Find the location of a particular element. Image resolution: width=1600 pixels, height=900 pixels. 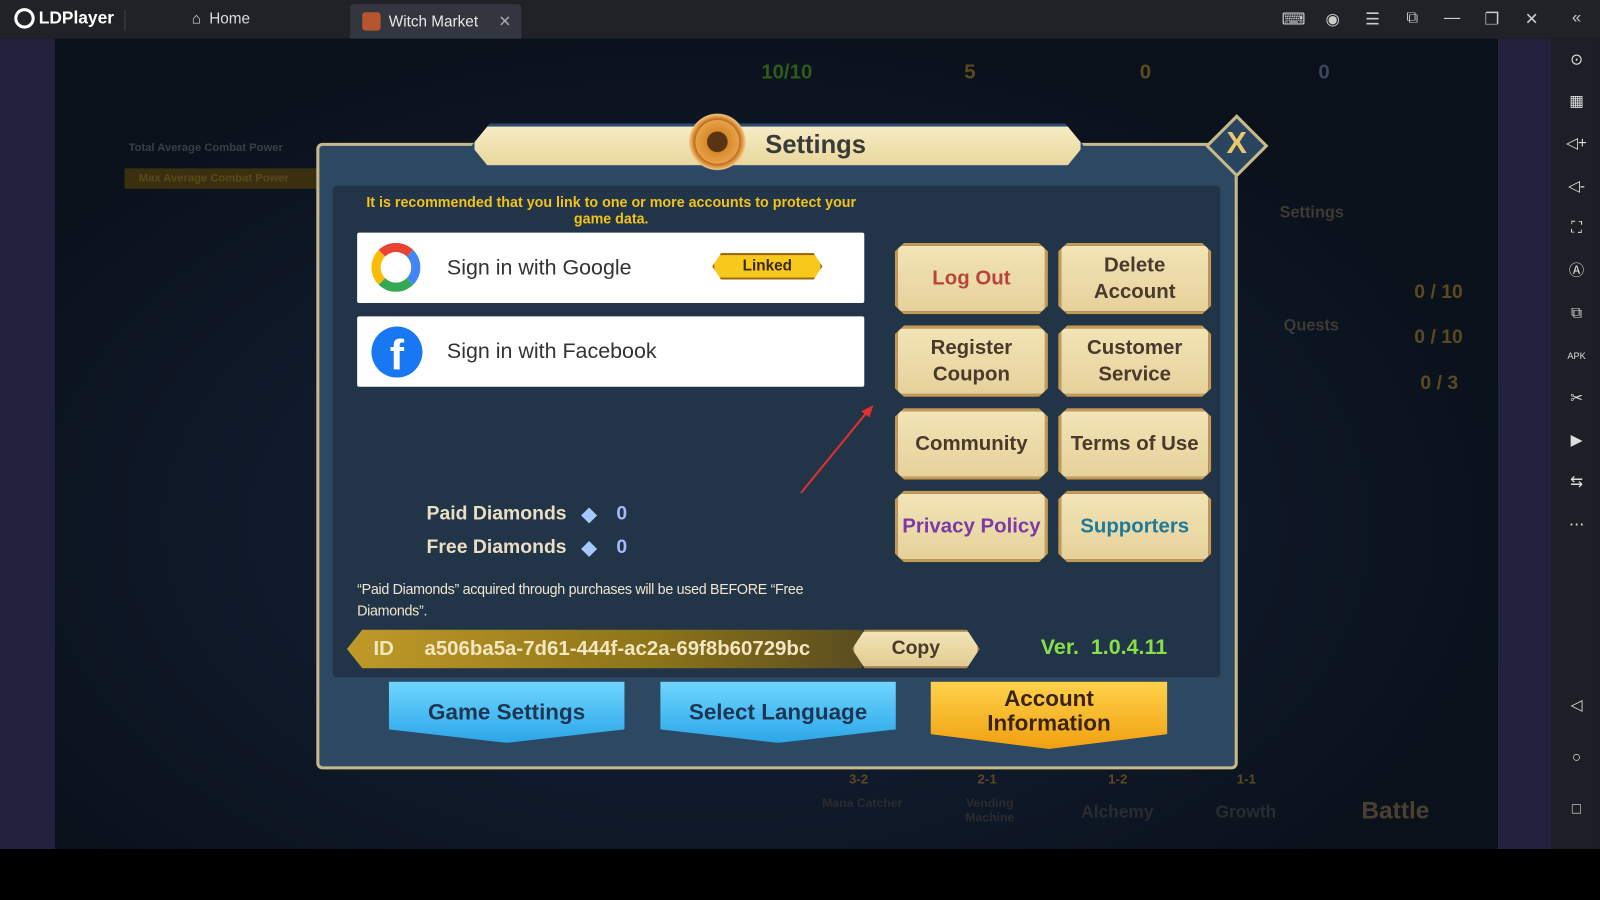

energy-count: 10/10 is located at coordinates (787, 72).